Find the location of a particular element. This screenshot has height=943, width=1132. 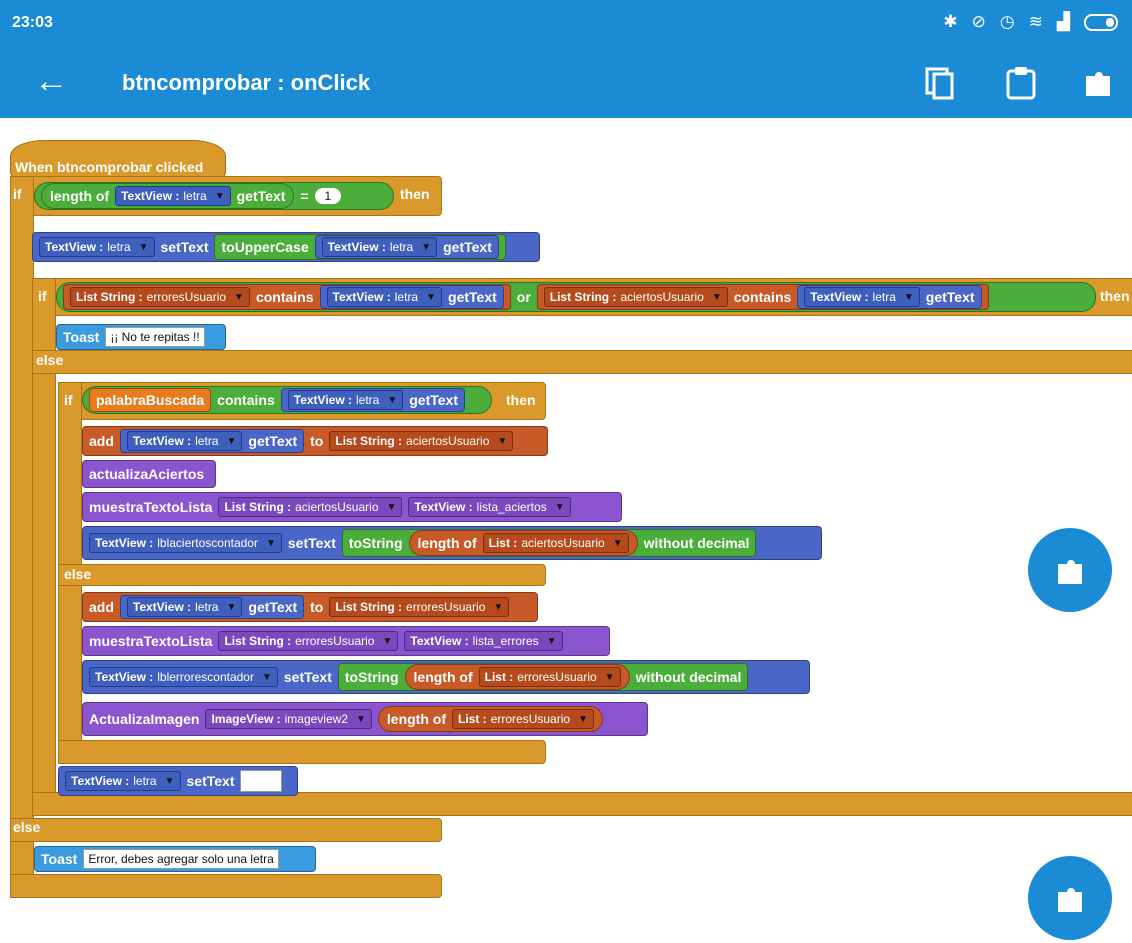

toast-label: Toast is located at coordinates (81, 337).